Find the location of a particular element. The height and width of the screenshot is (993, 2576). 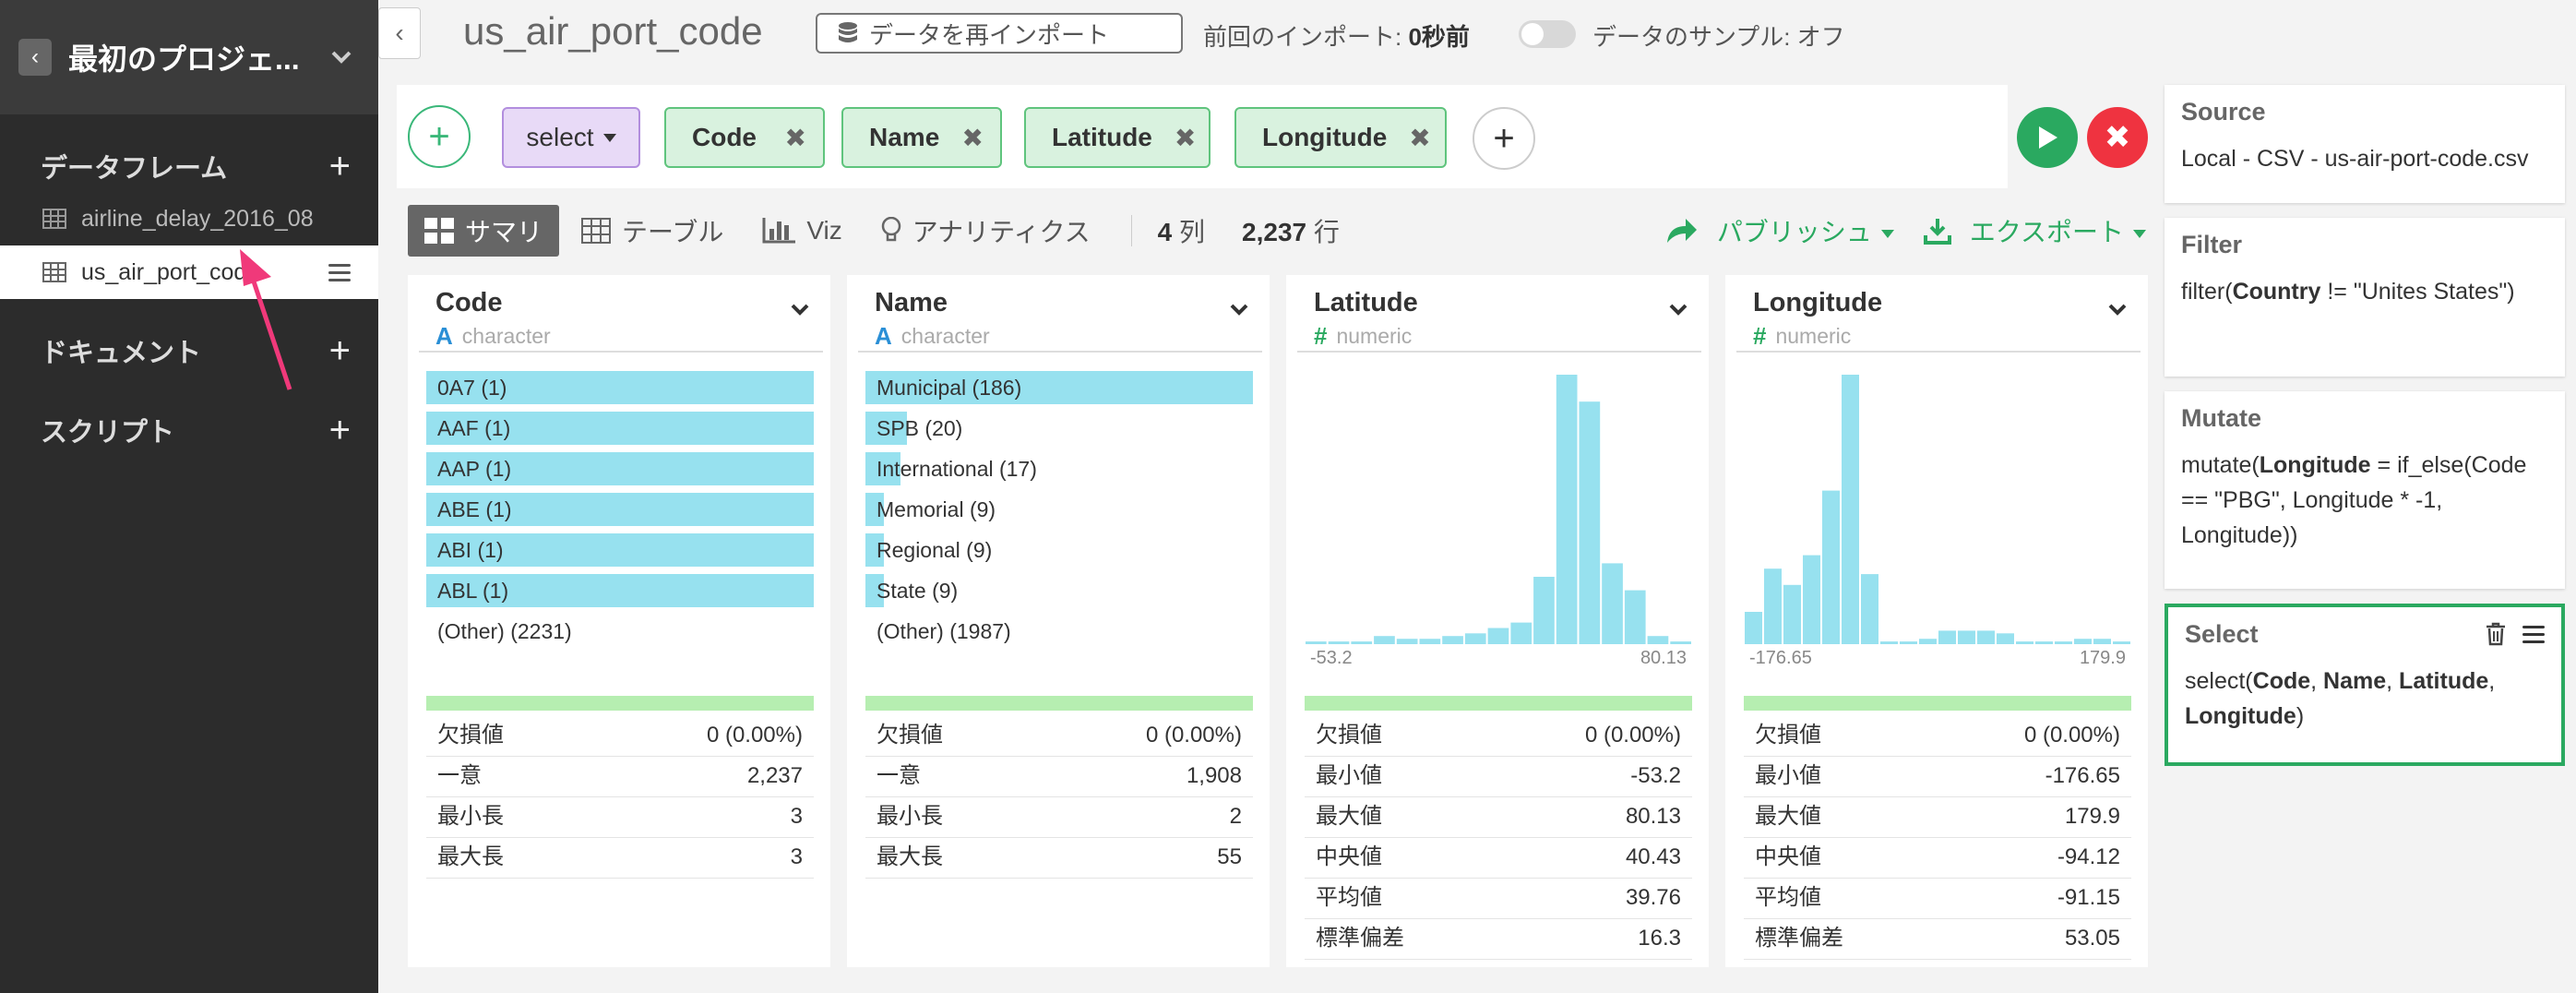

frequency-bar: ABE (1) is located at coordinates (620, 509).